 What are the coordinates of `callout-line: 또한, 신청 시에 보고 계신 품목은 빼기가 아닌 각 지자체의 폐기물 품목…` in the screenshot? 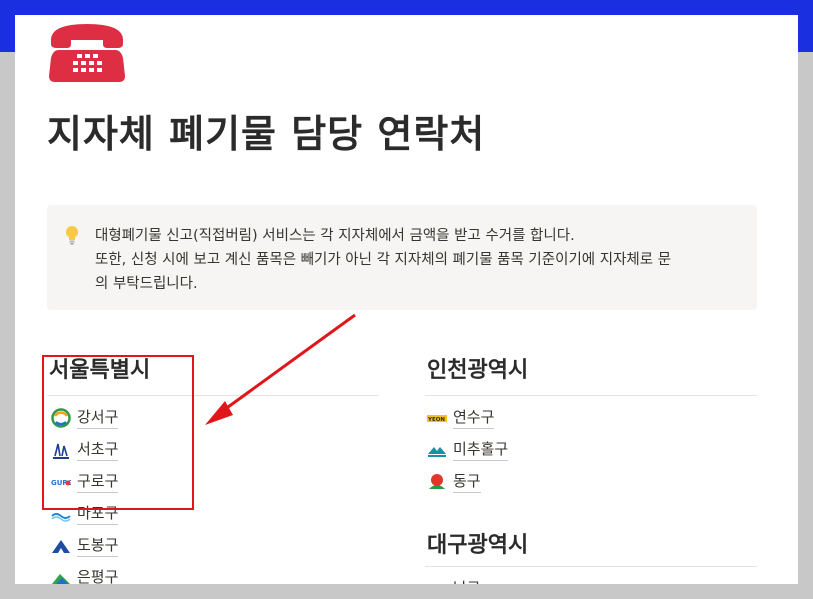 It's located at (383, 260).